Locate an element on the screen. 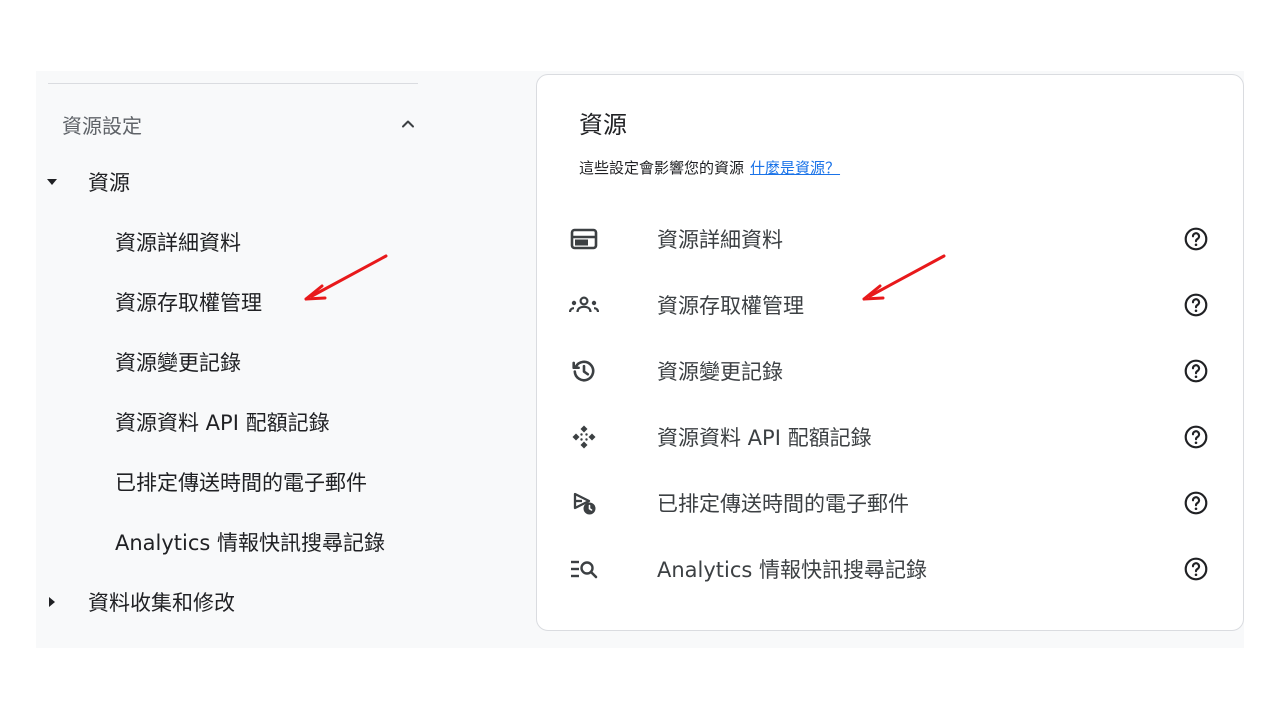 The width and height of the screenshot is (1280, 720). sidebar-group-label: 資料收集和修改 is located at coordinates (161, 603).